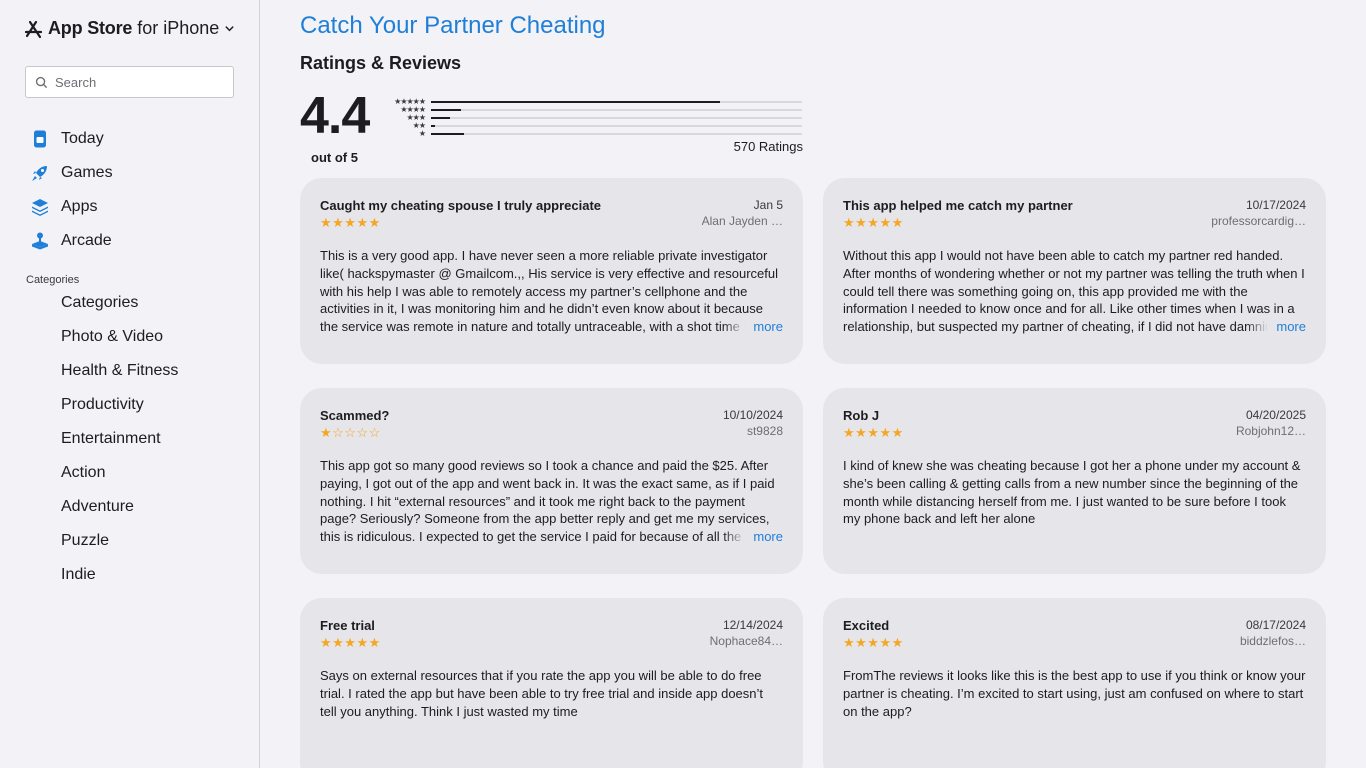  Describe the element at coordinates (86, 240) in the screenshot. I see `nav-label: Arcade` at that location.